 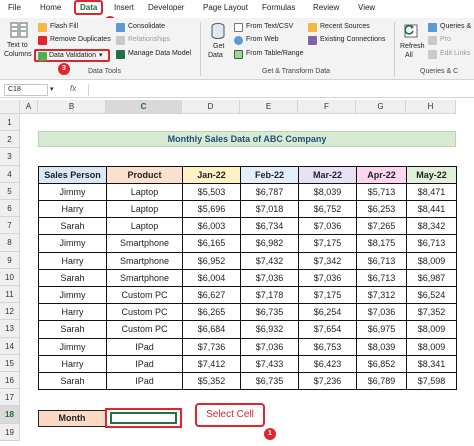 I want to click on sales-value-cell: $7,352, so click(x=431, y=312).